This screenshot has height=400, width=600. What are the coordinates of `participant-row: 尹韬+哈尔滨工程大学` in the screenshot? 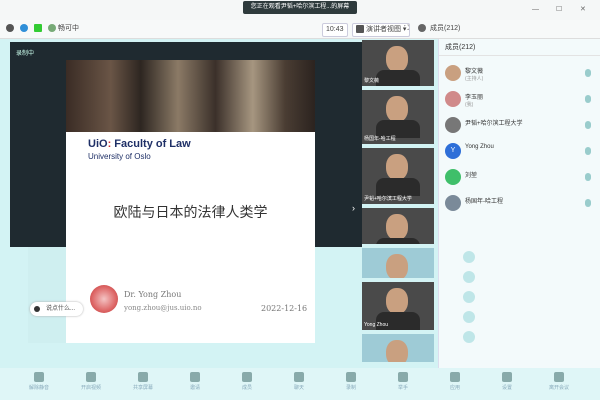 It's located at (519, 126).